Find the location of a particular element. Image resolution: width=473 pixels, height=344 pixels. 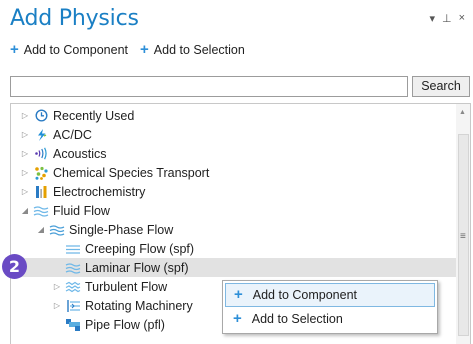

grip-icon: ≡ is located at coordinates (463, 236).